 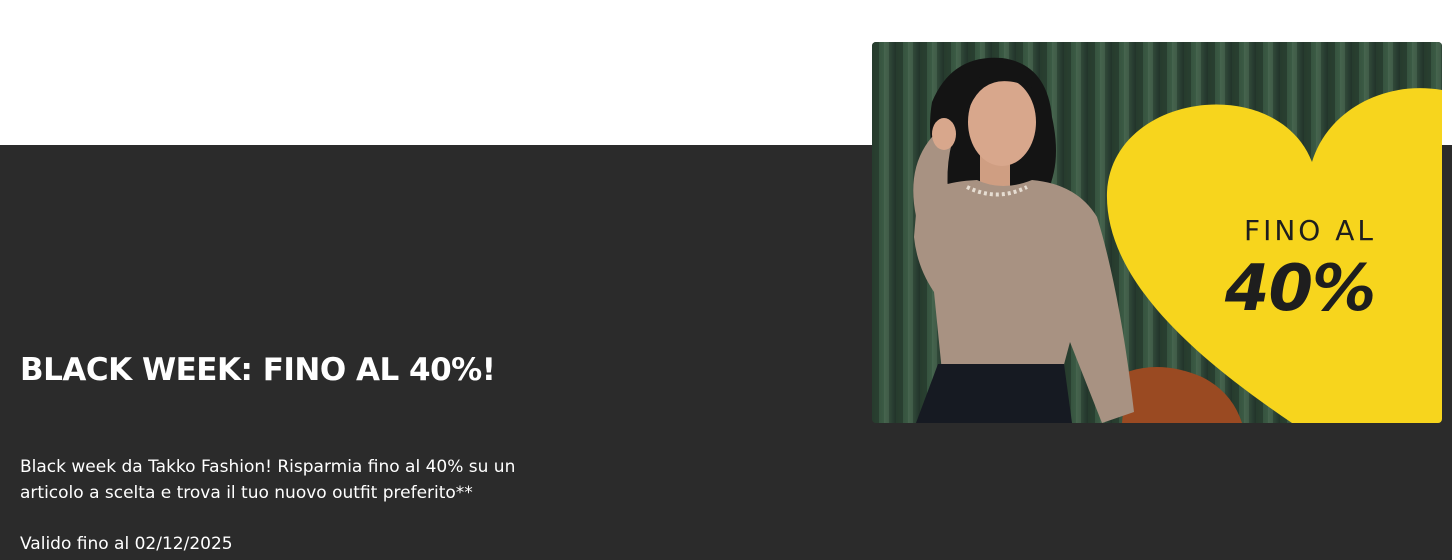 What do you see at coordinates (1310, 230) in the screenshot?
I see `badge-text-fino-al: FINO AL` at bounding box center [1310, 230].